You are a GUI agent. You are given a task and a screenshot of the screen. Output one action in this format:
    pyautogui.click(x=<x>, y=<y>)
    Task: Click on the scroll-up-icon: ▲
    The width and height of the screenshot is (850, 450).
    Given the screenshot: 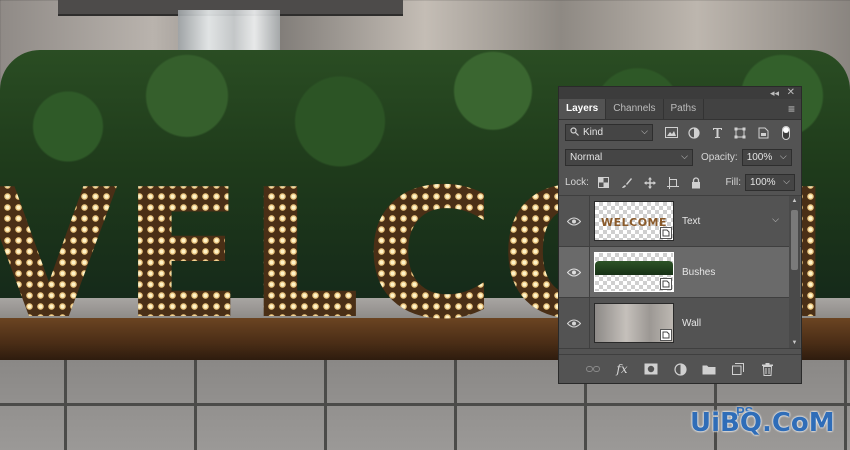 What is the action you would take?
    pyautogui.click(x=794, y=201)
    